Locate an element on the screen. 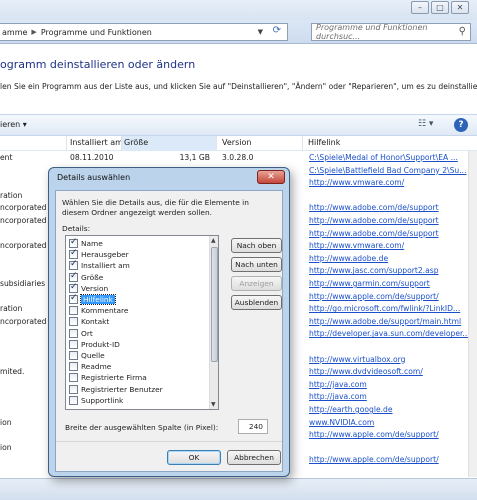  column-version: Version is located at coordinates (236, 142).